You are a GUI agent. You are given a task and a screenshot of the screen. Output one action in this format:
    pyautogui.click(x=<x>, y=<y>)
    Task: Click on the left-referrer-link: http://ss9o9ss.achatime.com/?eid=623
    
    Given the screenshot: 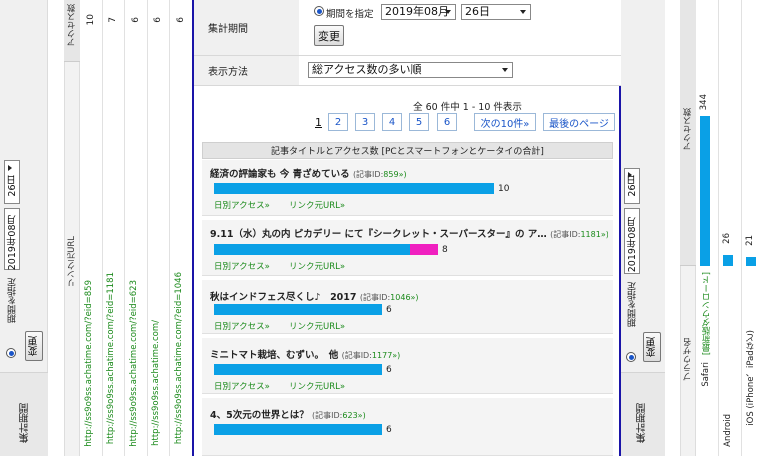 What is the action you would take?
    pyautogui.click(x=134, y=363)
    